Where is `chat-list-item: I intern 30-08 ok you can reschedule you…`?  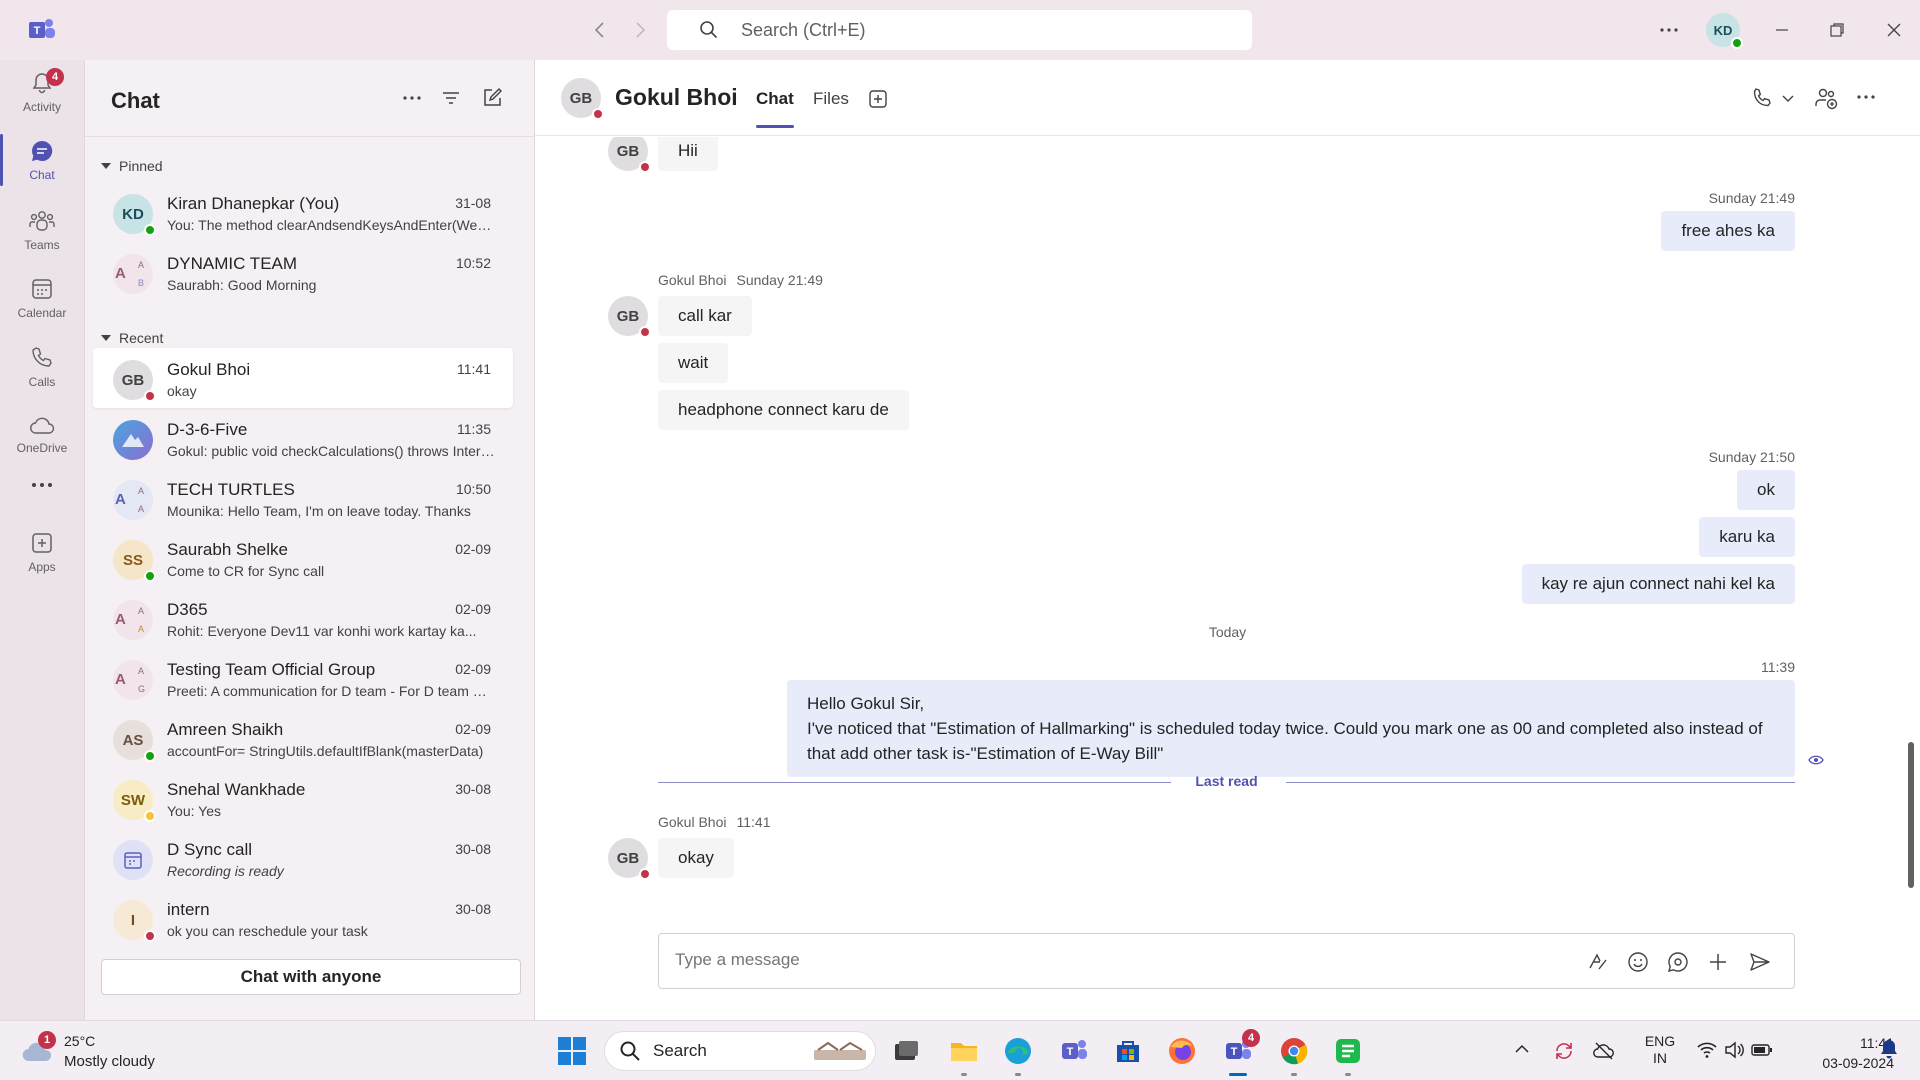
chat-list-item: I intern 30-08 ok you can reschedule you… is located at coordinates (303, 918).